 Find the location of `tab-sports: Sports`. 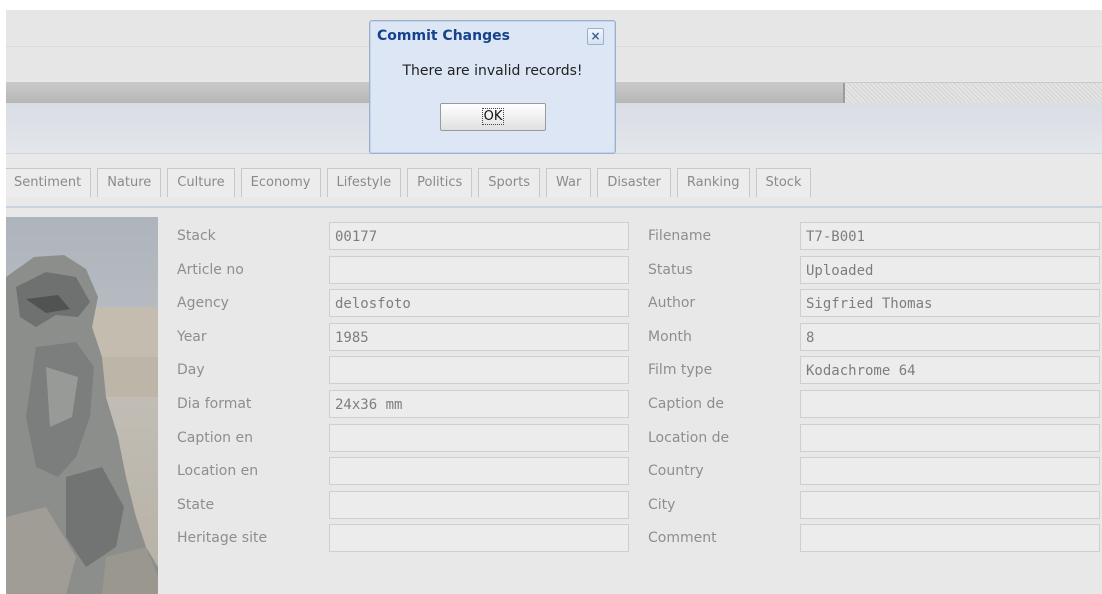

tab-sports: Sports is located at coordinates (509, 182).